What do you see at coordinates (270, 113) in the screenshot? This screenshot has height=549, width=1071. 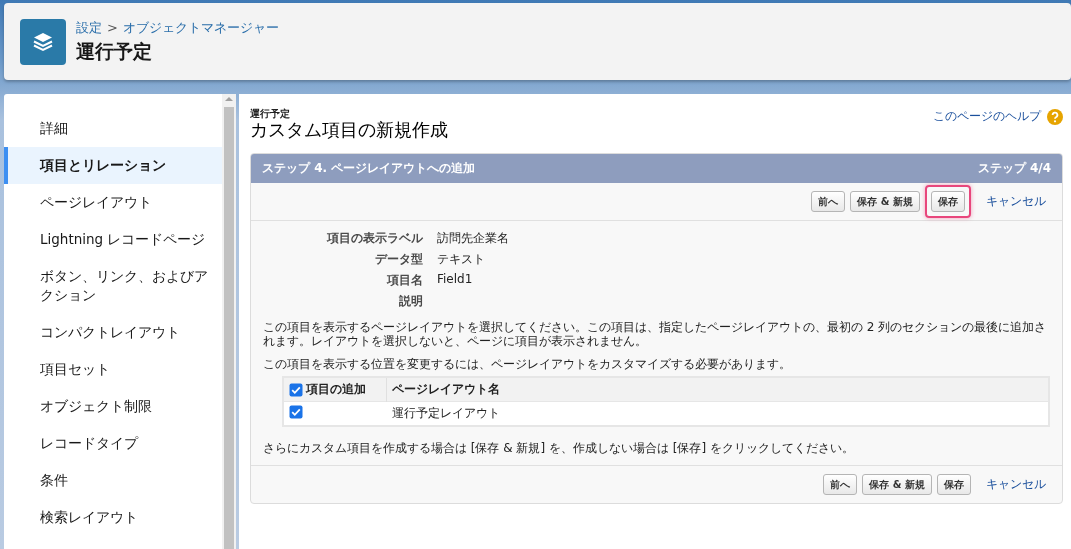 I see `page-subtitle: 運行予定` at bounding box center [270, 113].